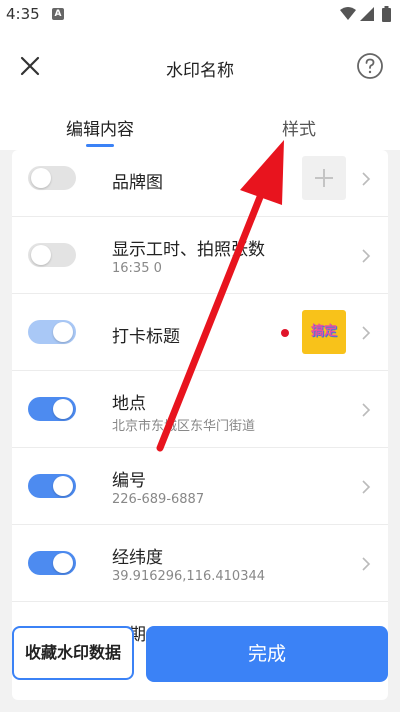 Image resolution: width=400 pixels, height=712 pixels. What do you see at coordinates (184, 426) in the screenshot?
I see `list-item-subtitle: 北京市东城区东华门街道` at bounding box center [184, 426].